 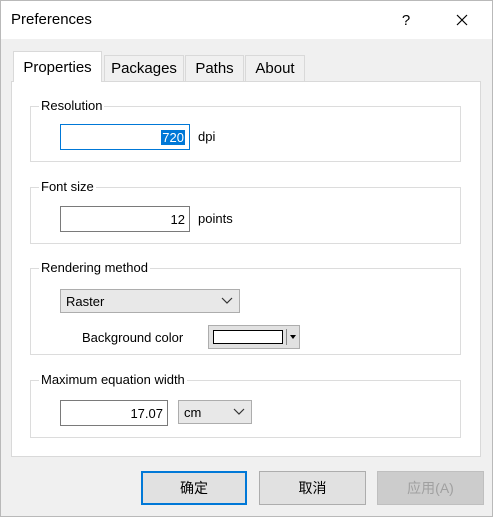 I want to click on rendering-method-select: Raster, so click(x=150, y=301).